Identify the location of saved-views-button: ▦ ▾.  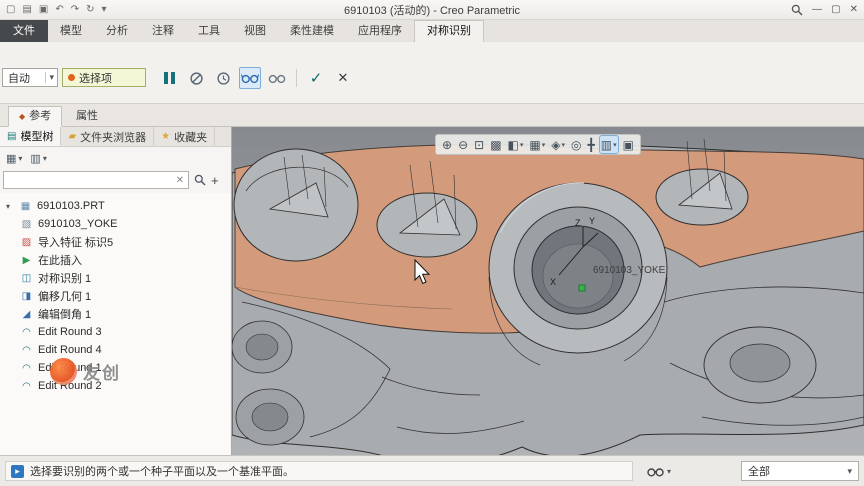
(537, 144).